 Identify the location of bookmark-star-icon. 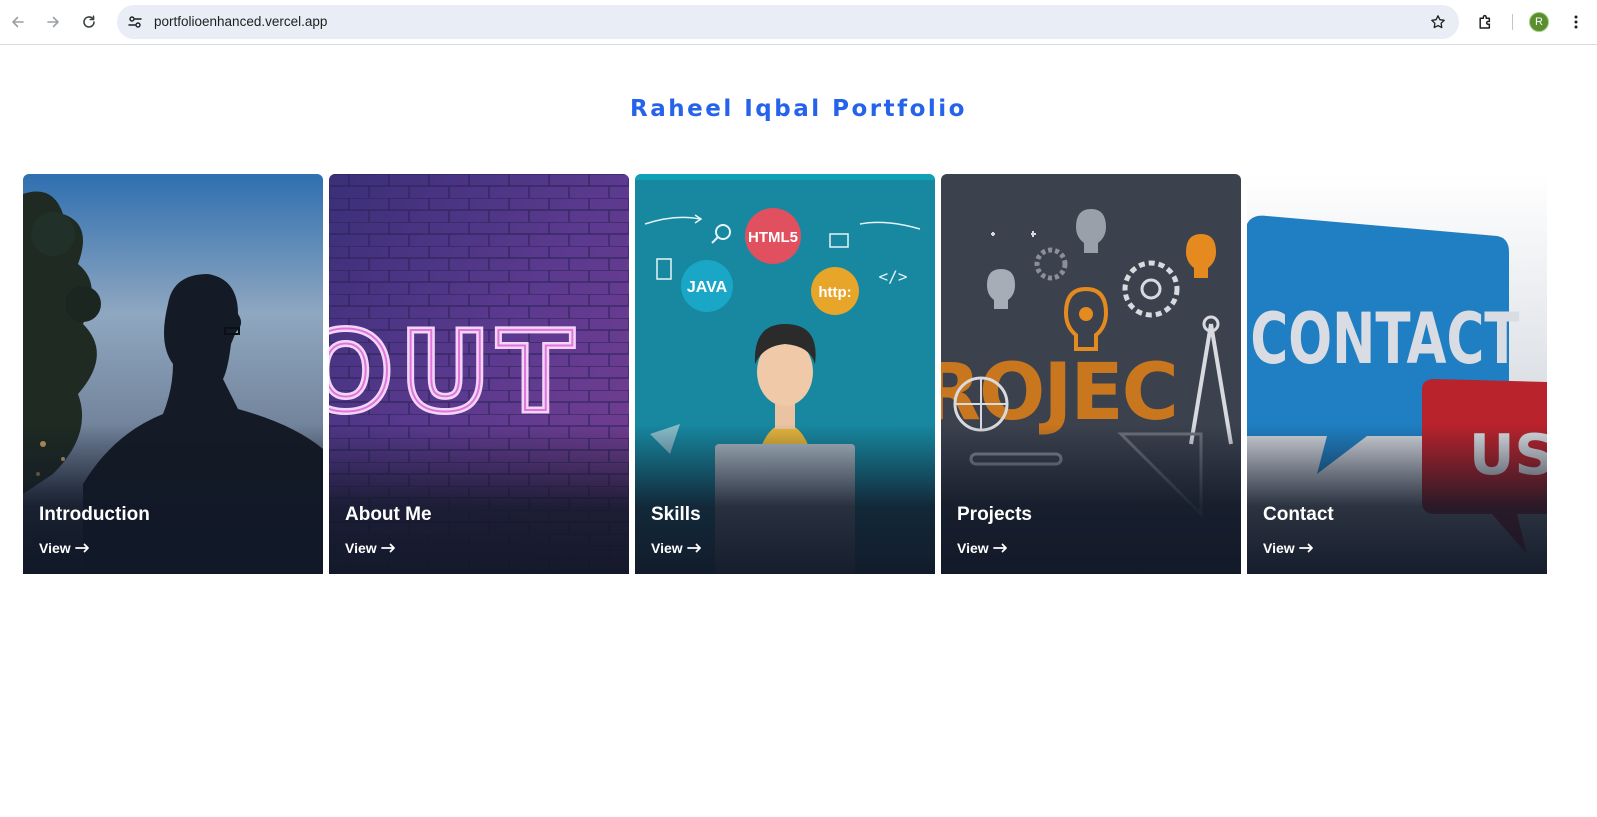
(1438, 22).